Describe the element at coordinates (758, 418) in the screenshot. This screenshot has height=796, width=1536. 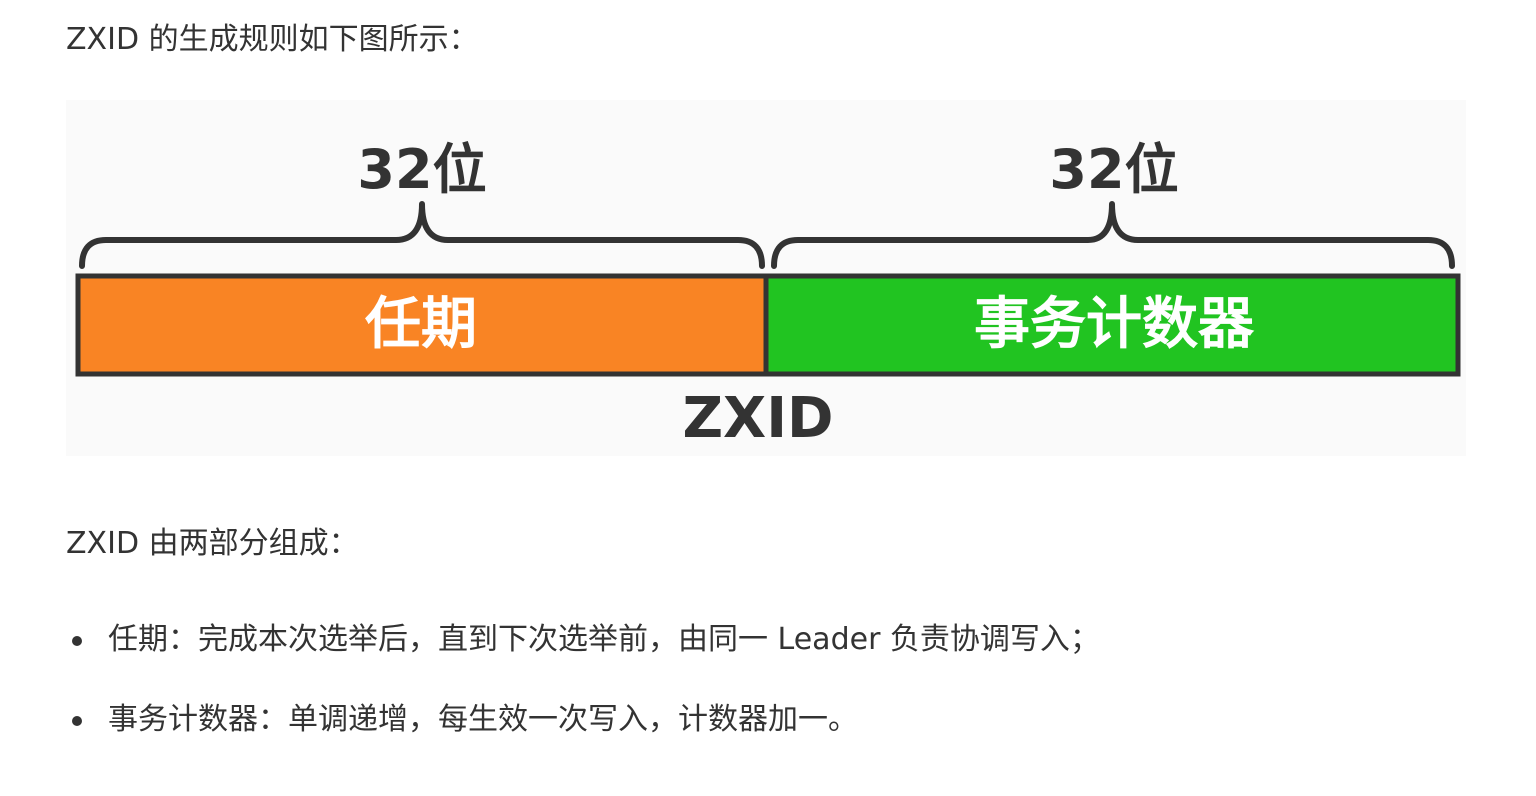
I see `zxid-caption: ZXID` at that location.